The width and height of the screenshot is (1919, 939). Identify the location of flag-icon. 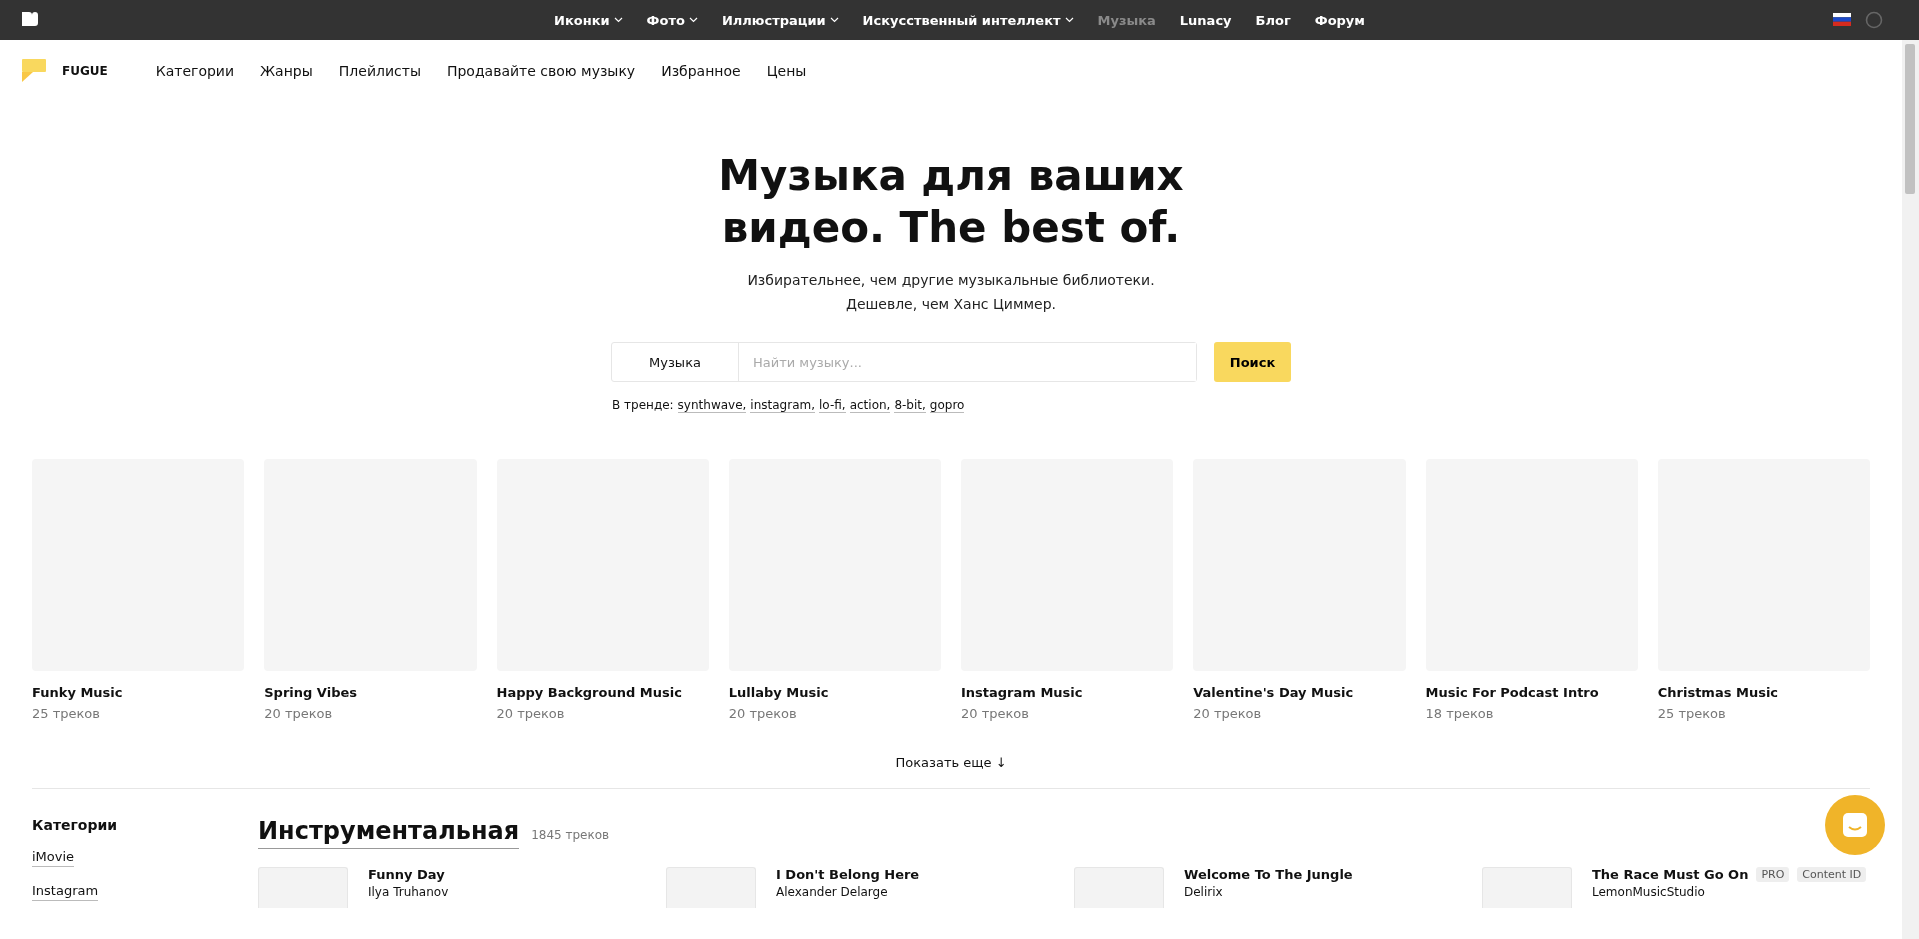
(1842, 19).